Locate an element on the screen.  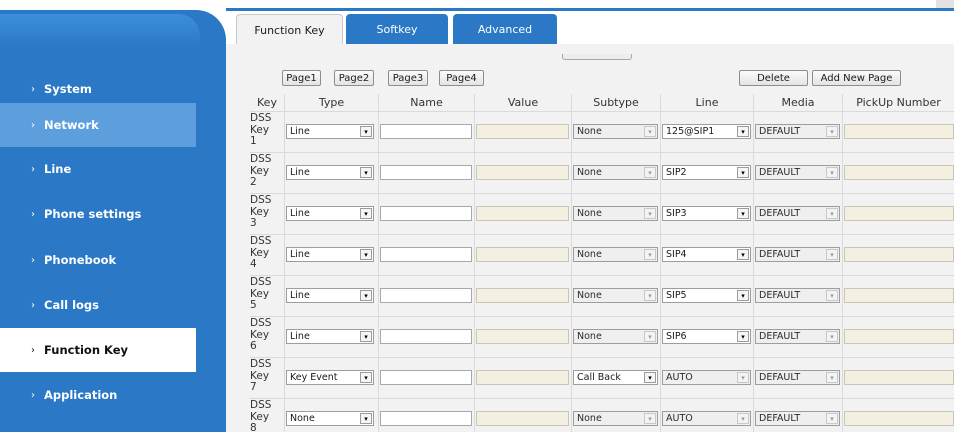
line-select: SIP5 ▾ is located at coordinates (706, 295).